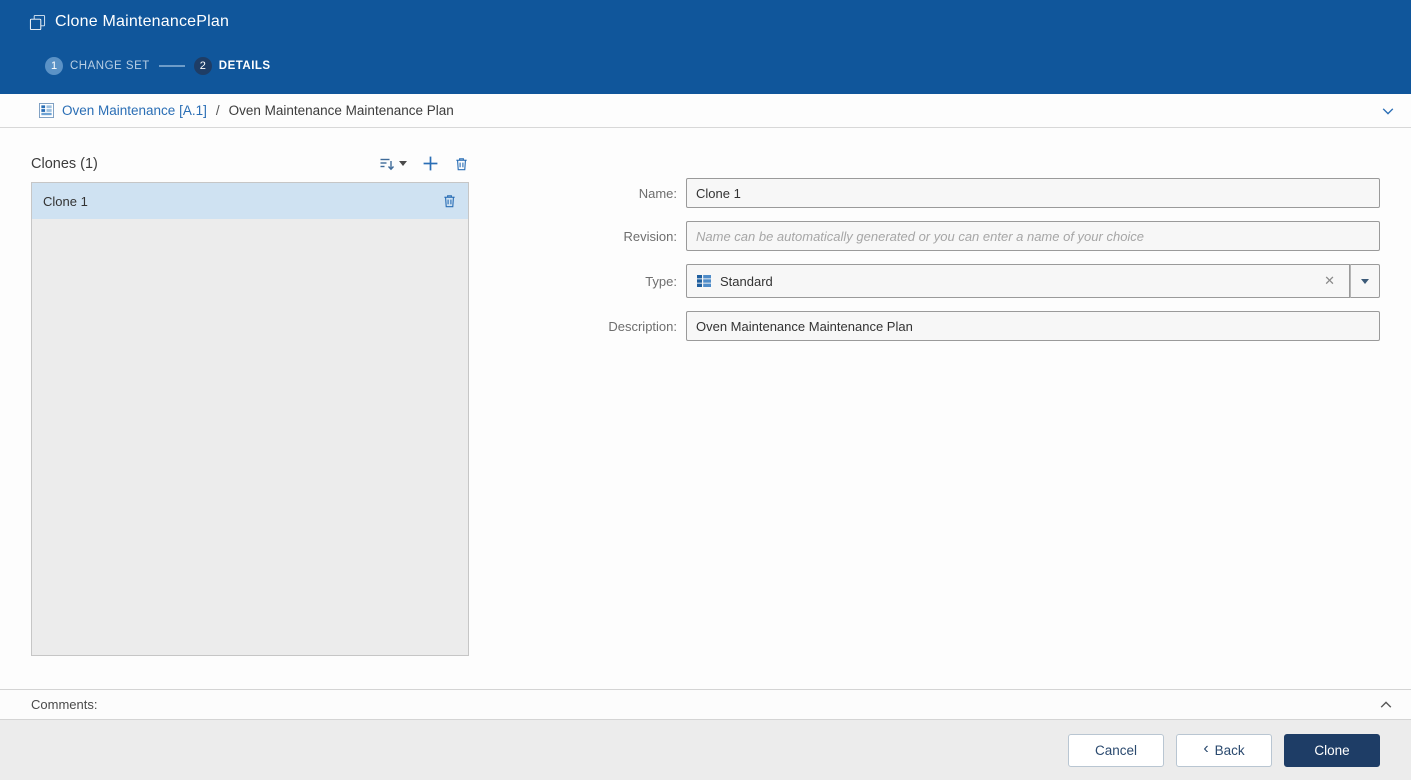  What do you see at coordinates (171, 66) in the screenshot?
I see `step-connector-line` at bounding box center [171, 66].